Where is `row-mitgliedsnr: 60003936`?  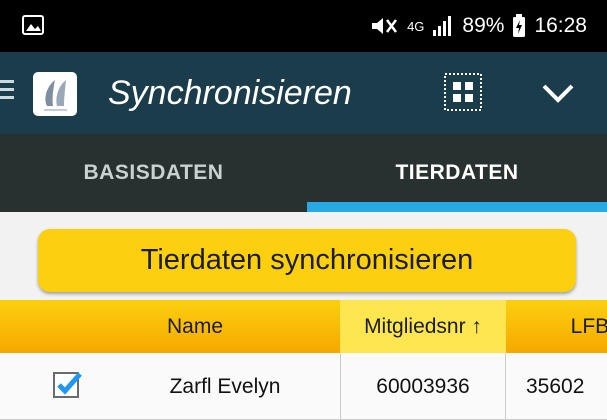
row-mitgliedsnr: 60003936 is located at coordinates (423, 386).